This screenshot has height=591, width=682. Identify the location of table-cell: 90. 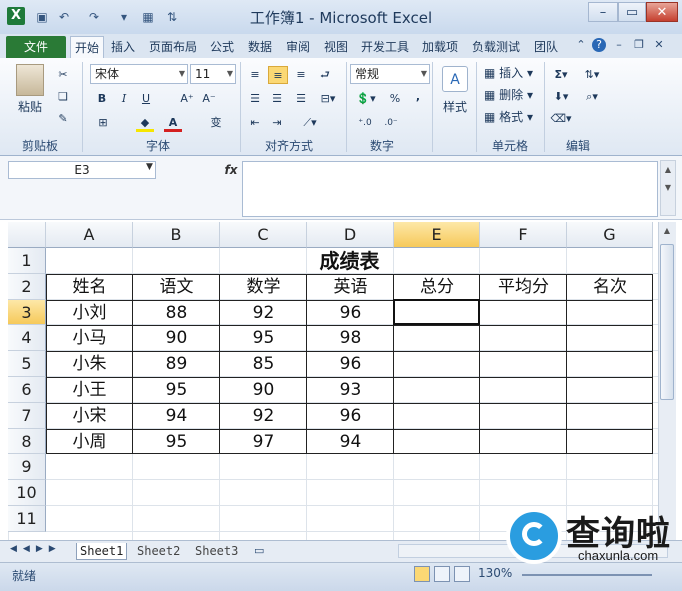
(263, 390).